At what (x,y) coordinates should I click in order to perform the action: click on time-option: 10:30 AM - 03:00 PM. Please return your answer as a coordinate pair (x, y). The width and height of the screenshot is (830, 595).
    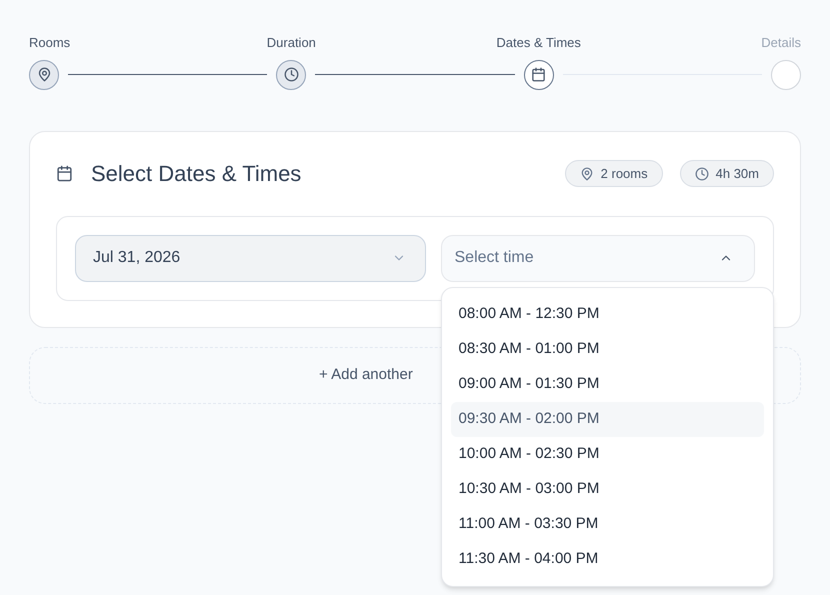
    Looking at the image, I should click on (607, 489).